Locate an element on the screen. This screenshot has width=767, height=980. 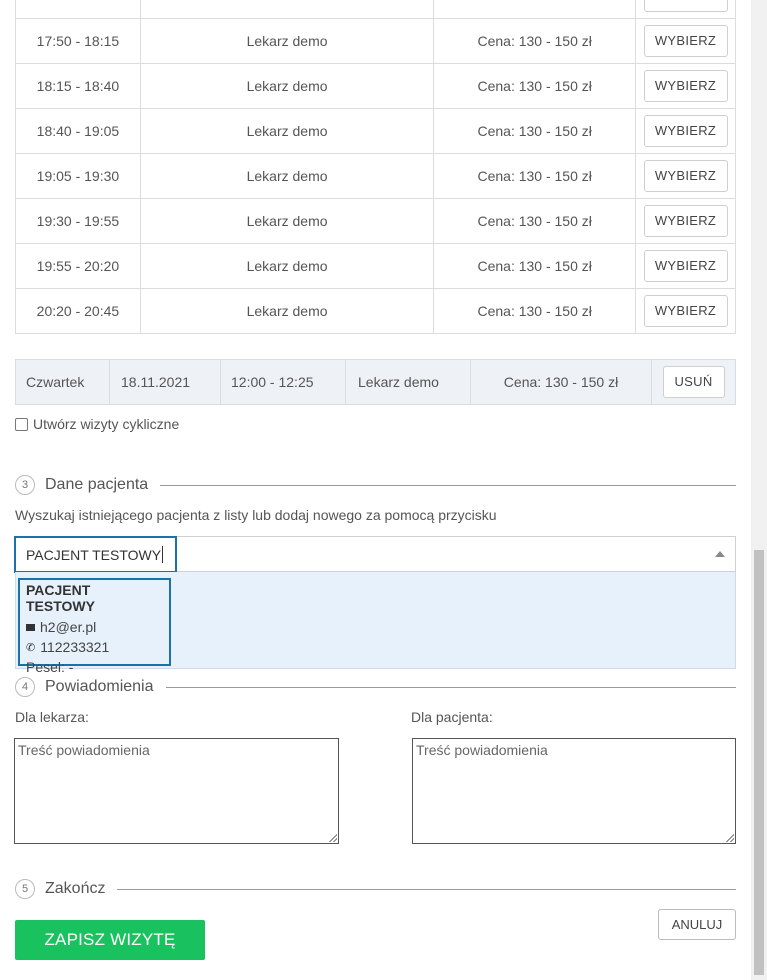
slot-time: 20:20 - 20:45 is located at coordinates (78, 311).